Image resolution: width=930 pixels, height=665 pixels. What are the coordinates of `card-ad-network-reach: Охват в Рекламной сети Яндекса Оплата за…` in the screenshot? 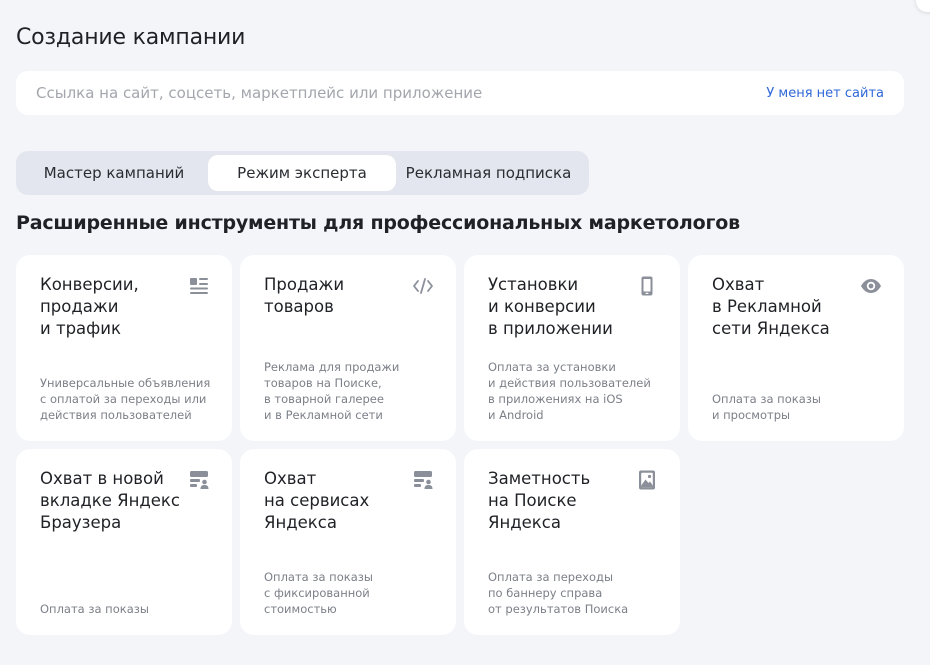 It's located at (796, 348).